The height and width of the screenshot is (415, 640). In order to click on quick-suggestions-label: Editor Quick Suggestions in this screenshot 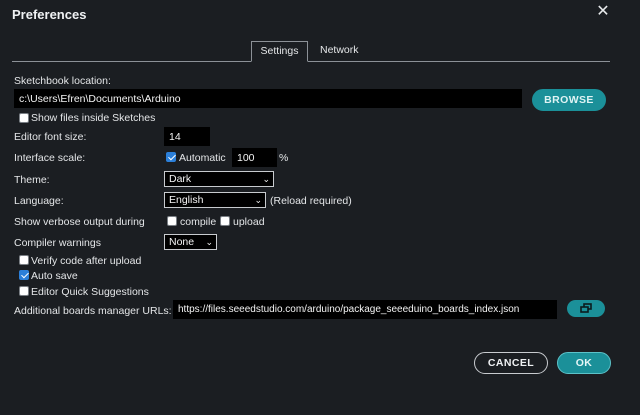, I will do `click(90, 292)`.